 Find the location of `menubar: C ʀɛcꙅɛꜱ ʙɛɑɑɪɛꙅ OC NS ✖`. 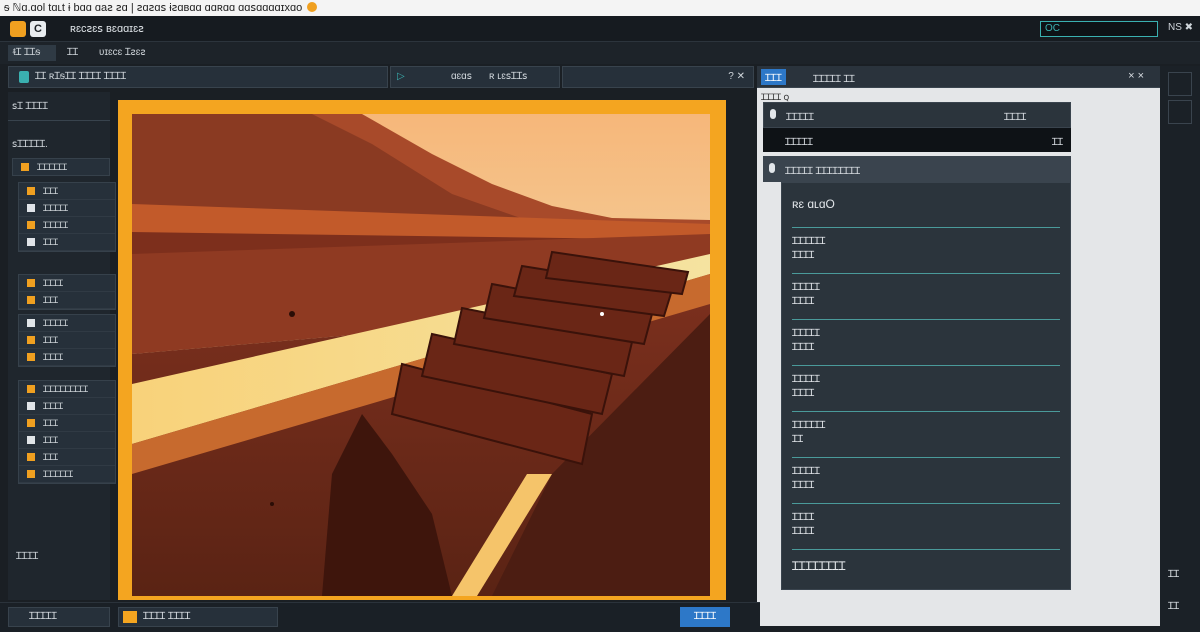

menubar: C ʀɛcꙅɛꜱ ʙɛɑɑɪɛꙅ OC NS ✖ is located at coordinates (600, 29).